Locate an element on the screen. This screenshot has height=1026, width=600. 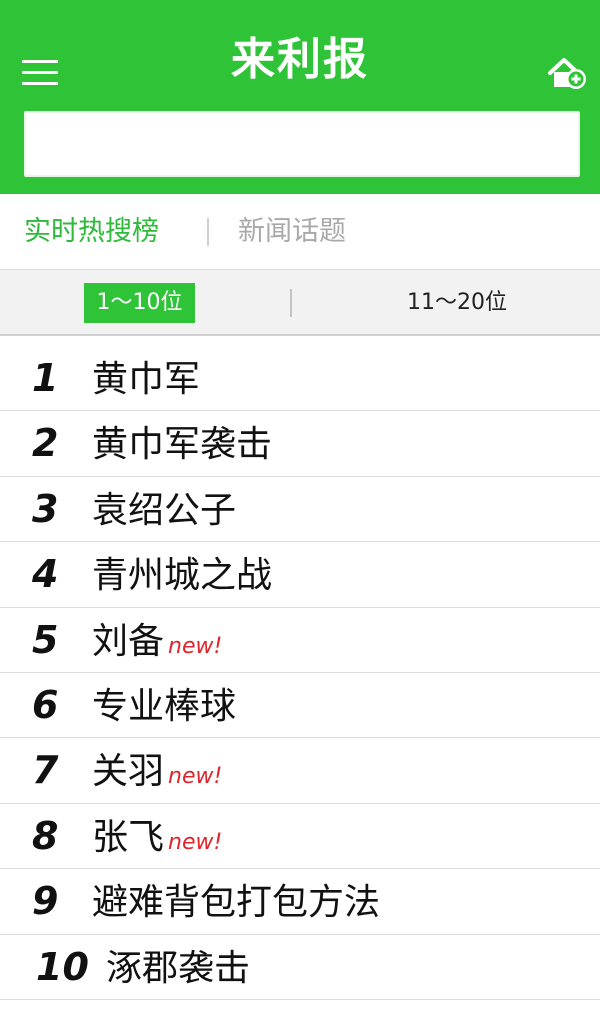
tab-news-topics: 新闻话题 is located at coordinates (292, 232).